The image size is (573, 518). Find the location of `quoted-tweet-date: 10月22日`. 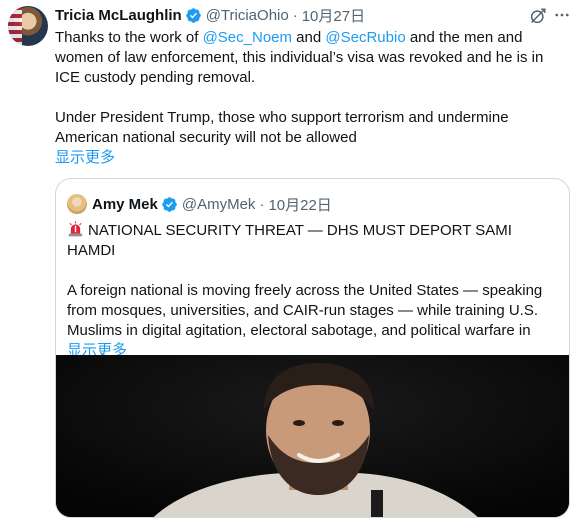

quoted-tweet-date: 10月22日 is located at coordinates (299, 204).